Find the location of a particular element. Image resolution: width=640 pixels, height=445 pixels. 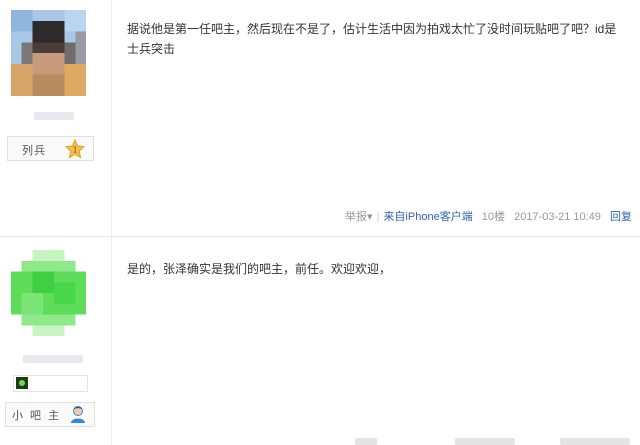

device-prefix: 来自iPhone客户端 is located at coordinates (427, 217).